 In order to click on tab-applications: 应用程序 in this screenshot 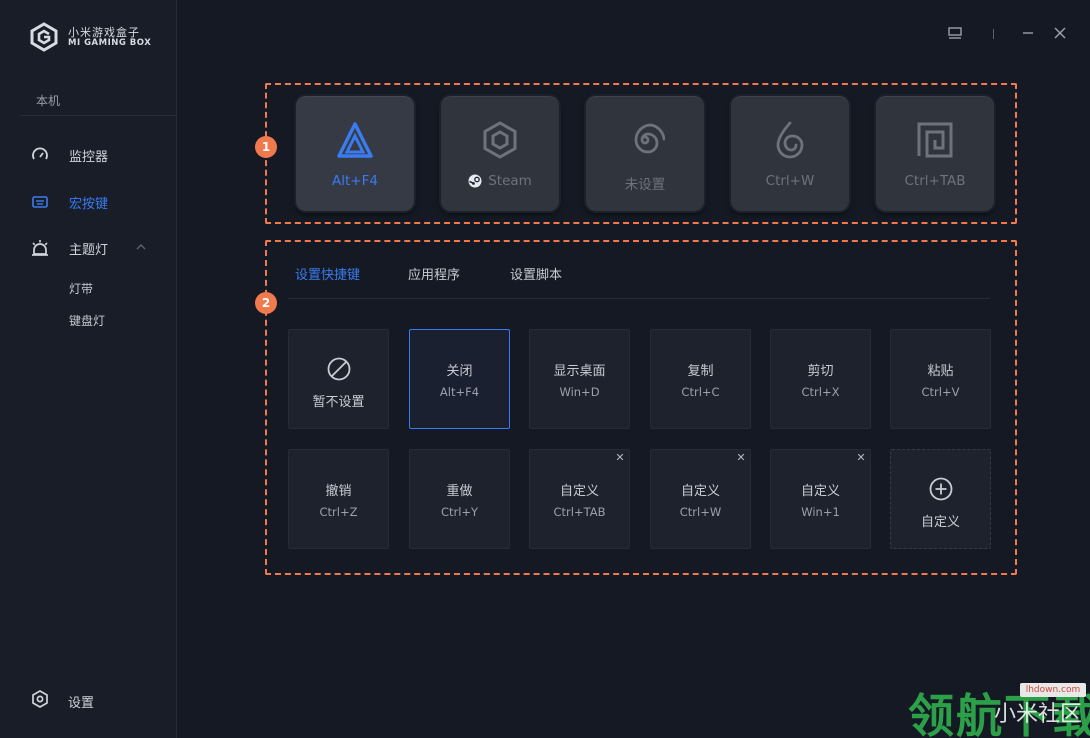, I will do `click(434, 273)`.